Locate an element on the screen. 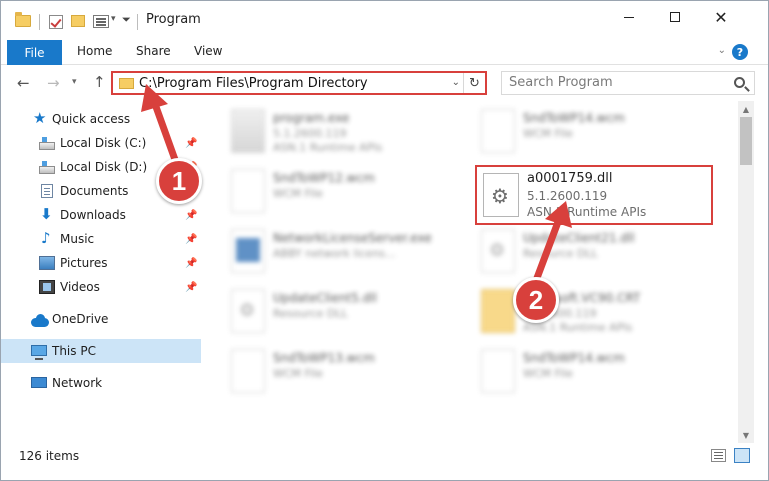 The height and width of the screenshot is (481, 769). maximize-icon is located at coordinates (675, 17).